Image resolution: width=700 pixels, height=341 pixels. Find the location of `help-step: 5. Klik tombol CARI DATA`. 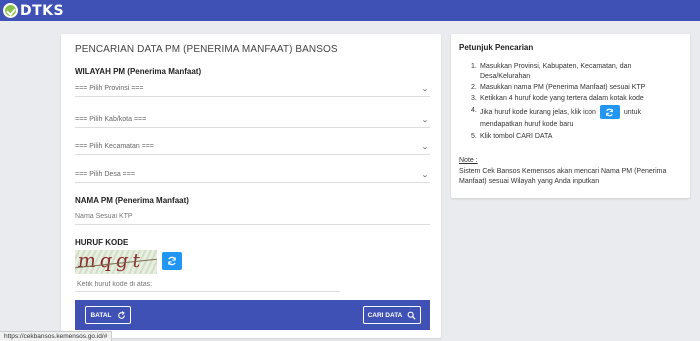

help-step: 5. Klik tombol CARI DATA is located at coordinates (512, 136).